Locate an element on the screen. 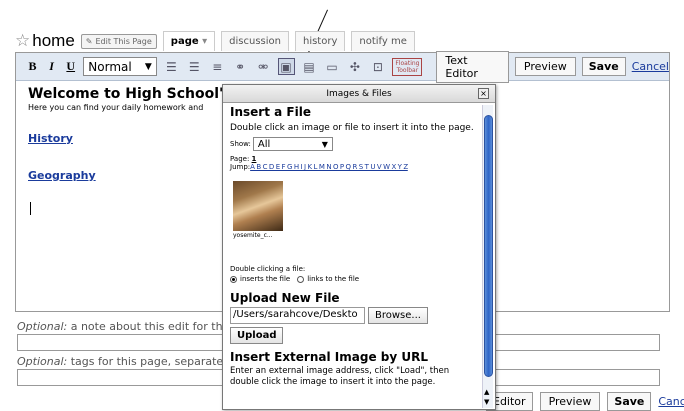 The image size is (684, 411). jump-label: Jump: is located at coordinates (240, 167).